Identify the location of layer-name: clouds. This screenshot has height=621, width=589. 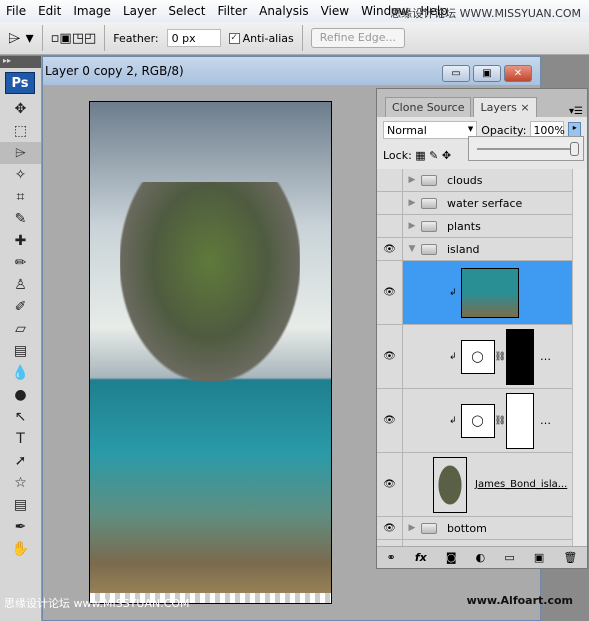
(465, 180).